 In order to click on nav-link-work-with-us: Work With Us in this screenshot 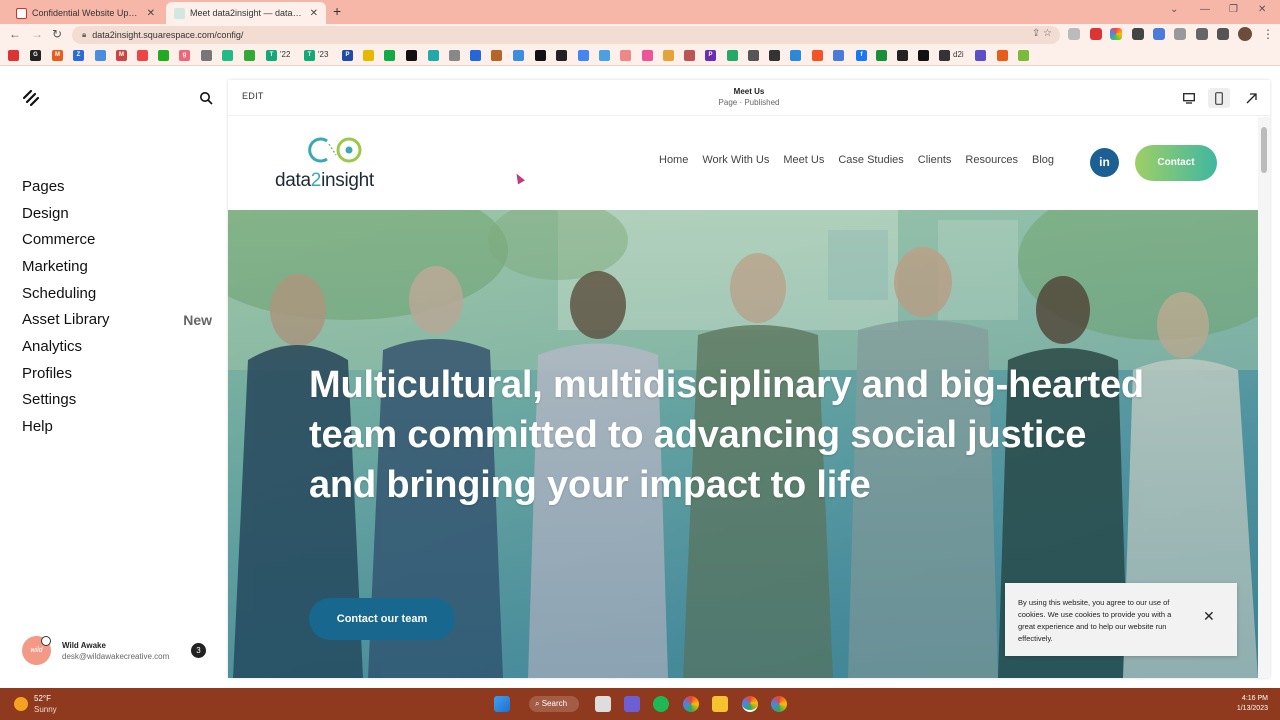, I will do `click(735, 160)`.